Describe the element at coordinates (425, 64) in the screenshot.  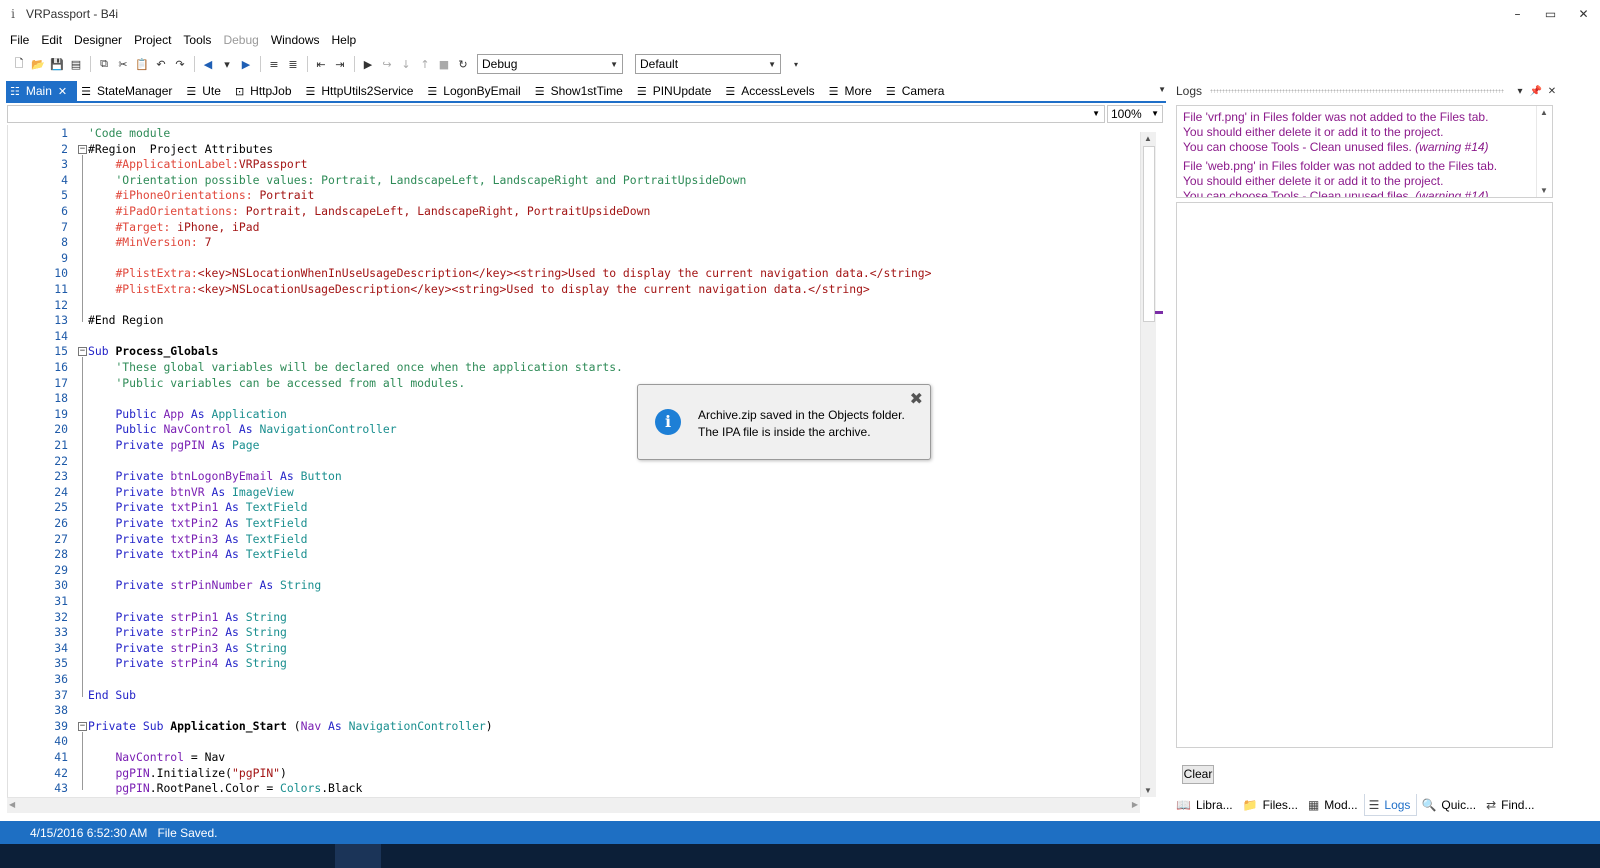
I see `step-out-icon: ↑` at that location.